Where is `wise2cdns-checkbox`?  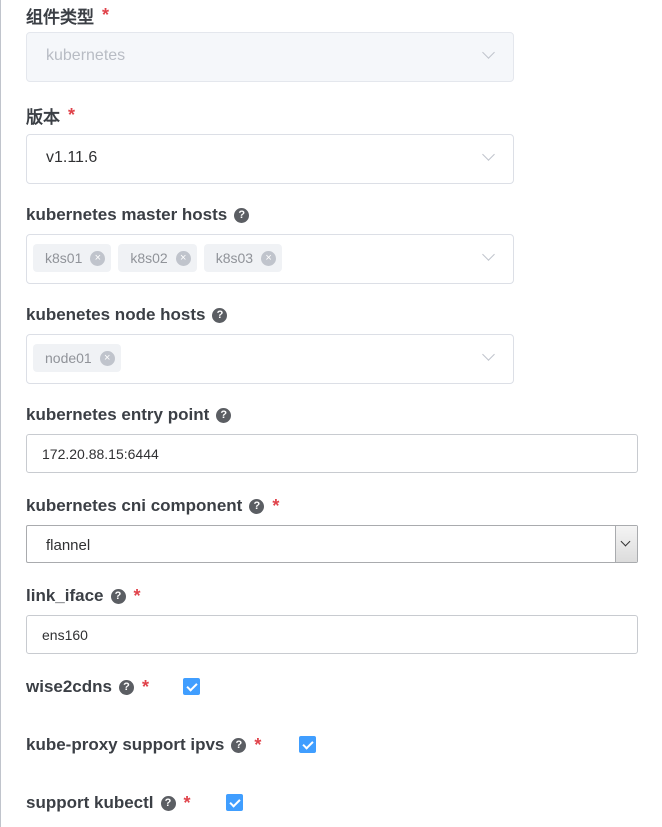
wise2cdns-checkbox is located at coordinates (191, 686).